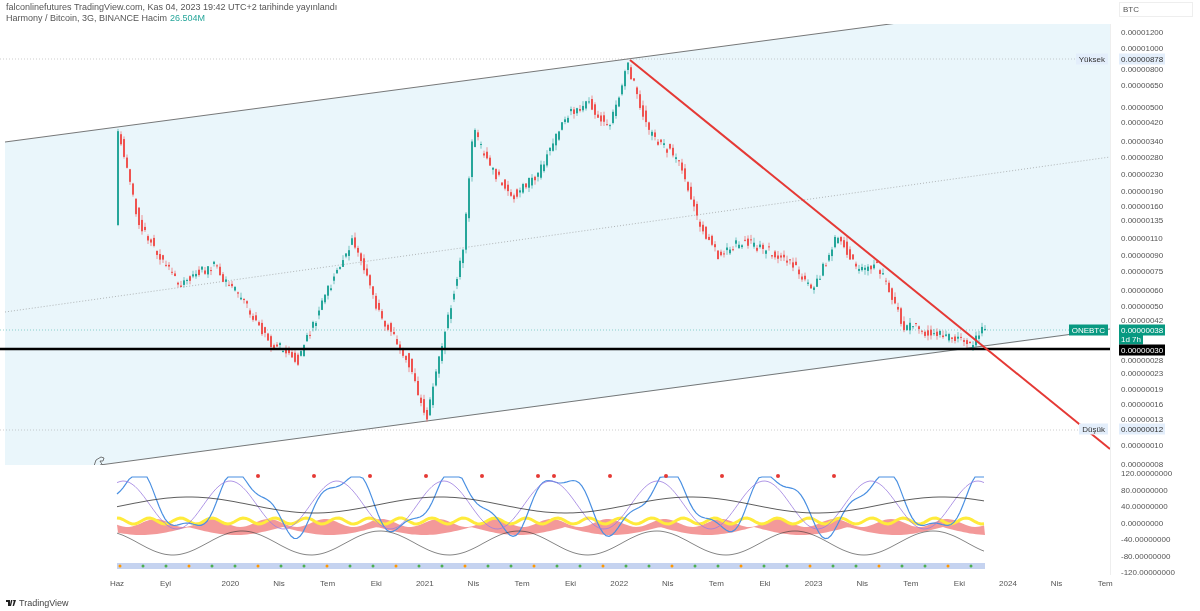 The width and height of the screenshot is (1200, 611). What do you see at coordinates (813, 583) in the screenshot?
I see `time-tick: 2023` at bounding box center [813, 583].